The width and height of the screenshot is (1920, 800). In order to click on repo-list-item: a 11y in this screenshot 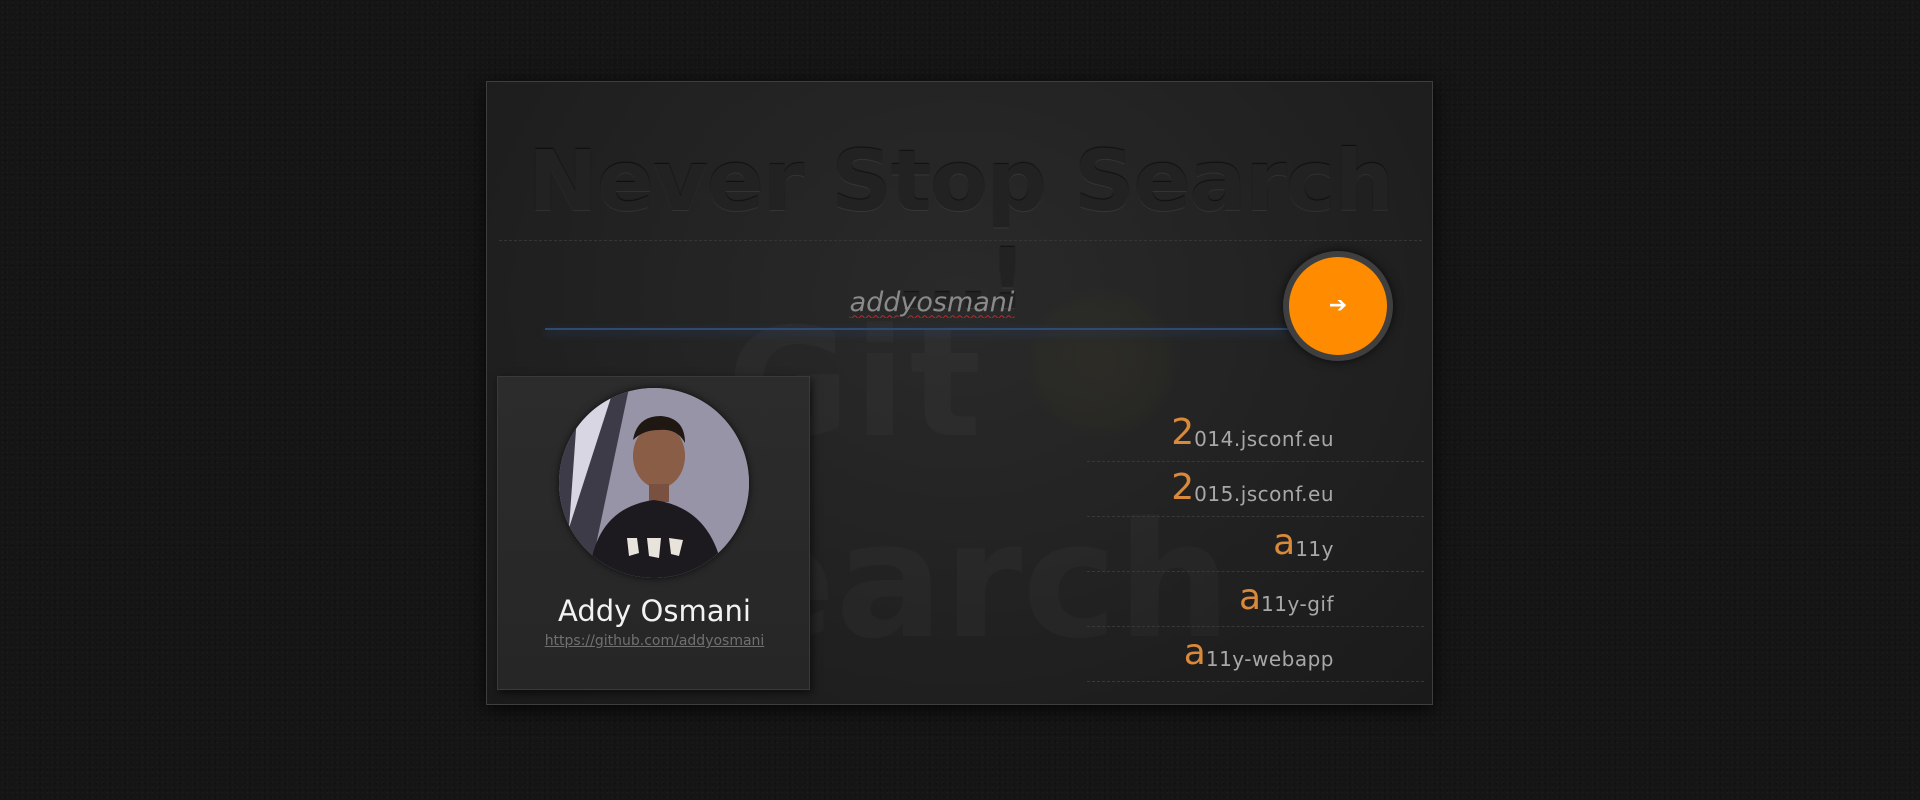, I will do `click(1255, 544)`.